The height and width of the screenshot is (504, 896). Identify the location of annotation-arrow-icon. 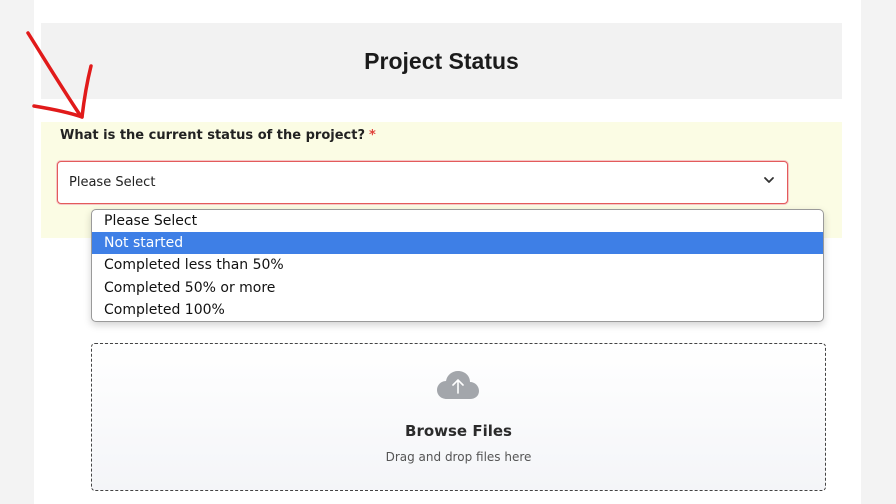
(59, 75).